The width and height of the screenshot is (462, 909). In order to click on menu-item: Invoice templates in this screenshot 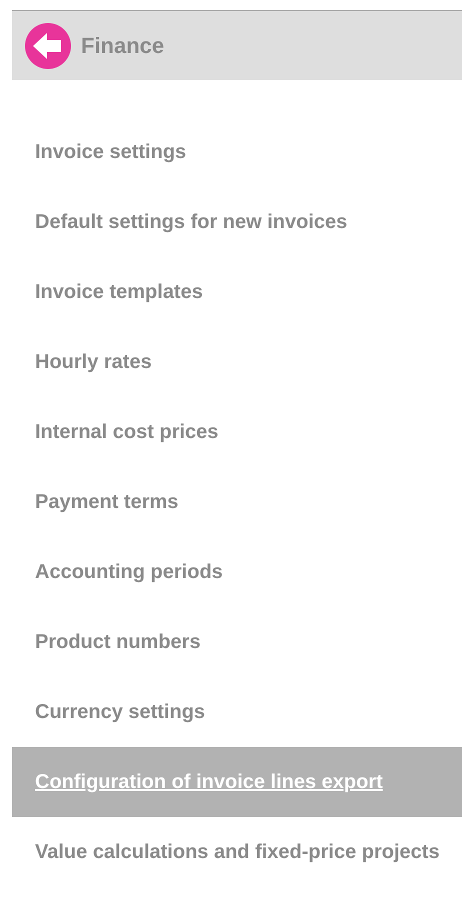, I will do `click(237, 292)`.